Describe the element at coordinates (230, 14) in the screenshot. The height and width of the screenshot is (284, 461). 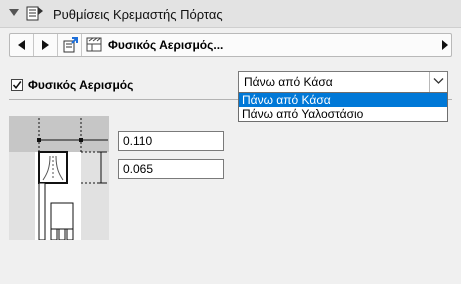
I see `panel-header: Ρυθμίσεις Κρεμαστής Πόρτας` at that location.